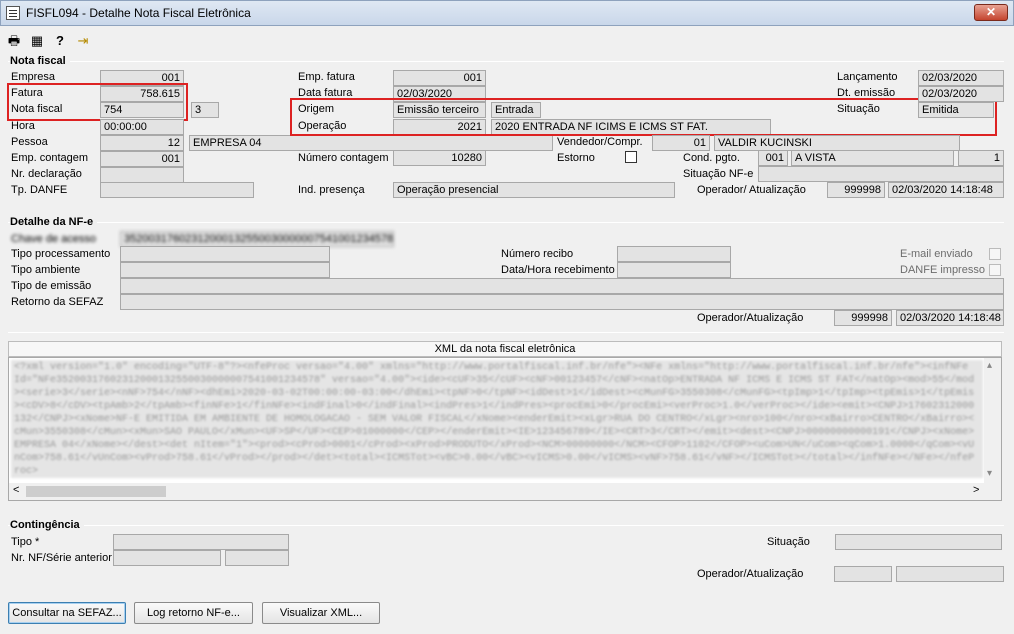  I want to click on scroll-left-icon: <, so click(16, 490).